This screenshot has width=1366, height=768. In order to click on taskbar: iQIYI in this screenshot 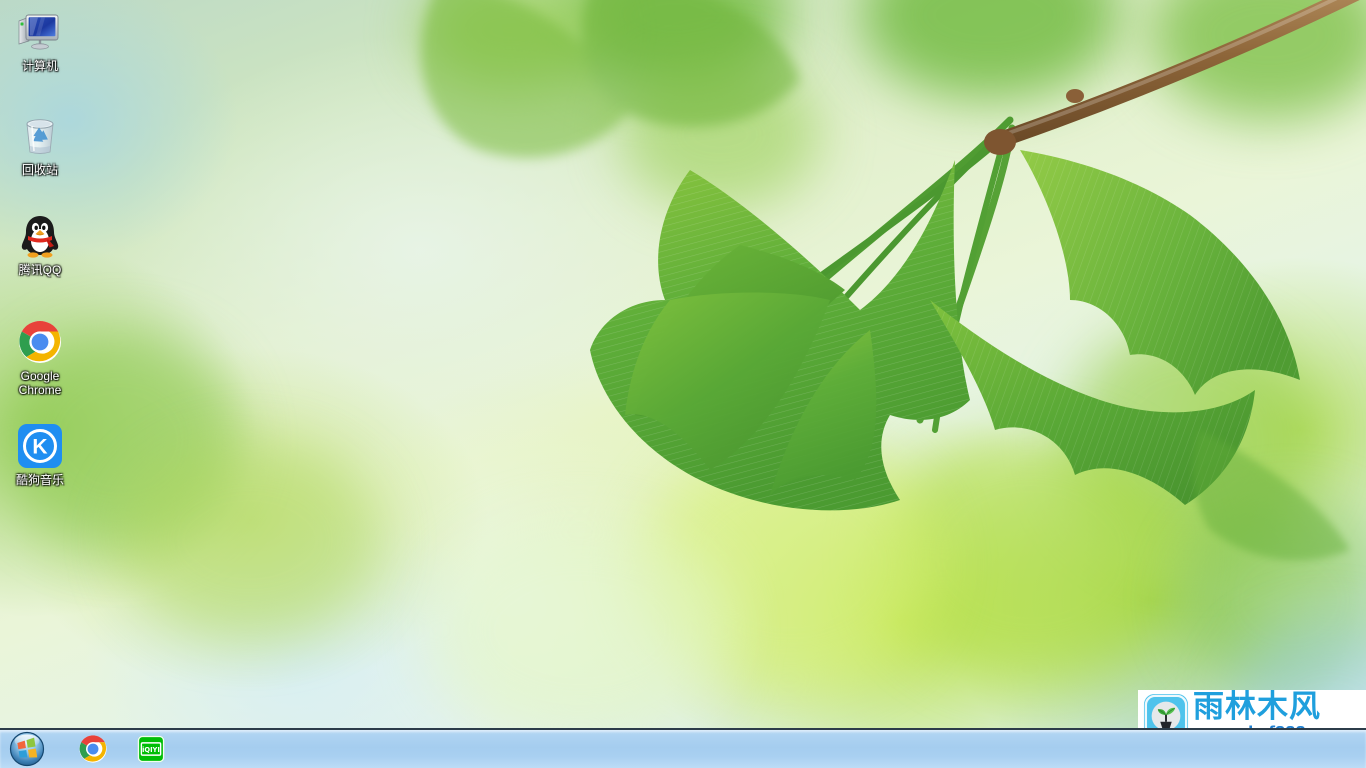, I will do `click(683, 748)`.